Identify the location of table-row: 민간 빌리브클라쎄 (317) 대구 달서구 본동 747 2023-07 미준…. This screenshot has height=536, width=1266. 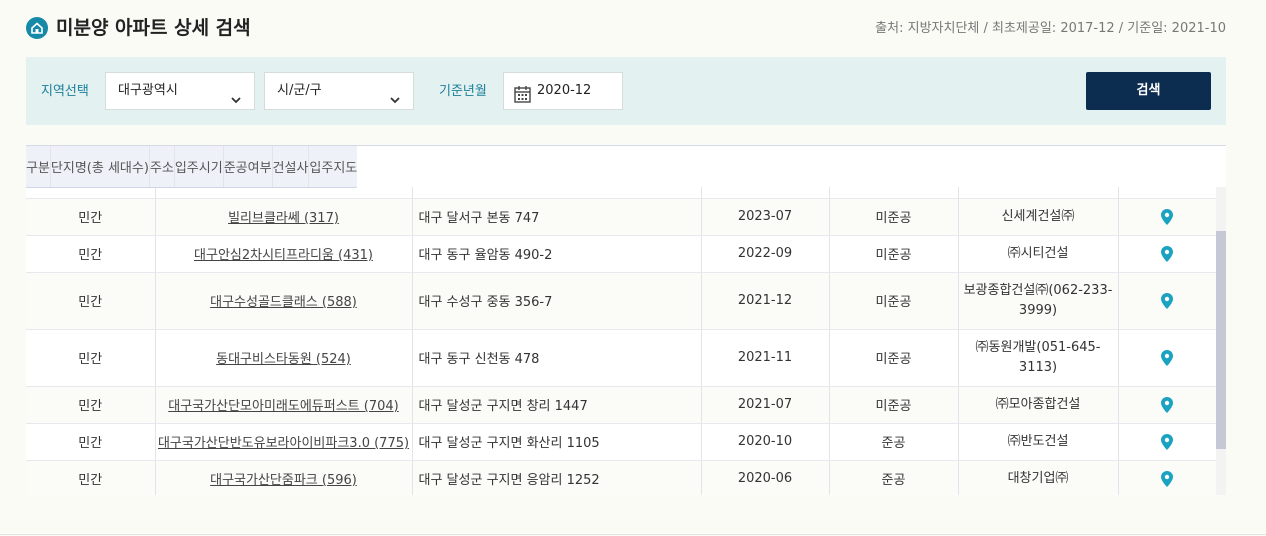
(621, 217).